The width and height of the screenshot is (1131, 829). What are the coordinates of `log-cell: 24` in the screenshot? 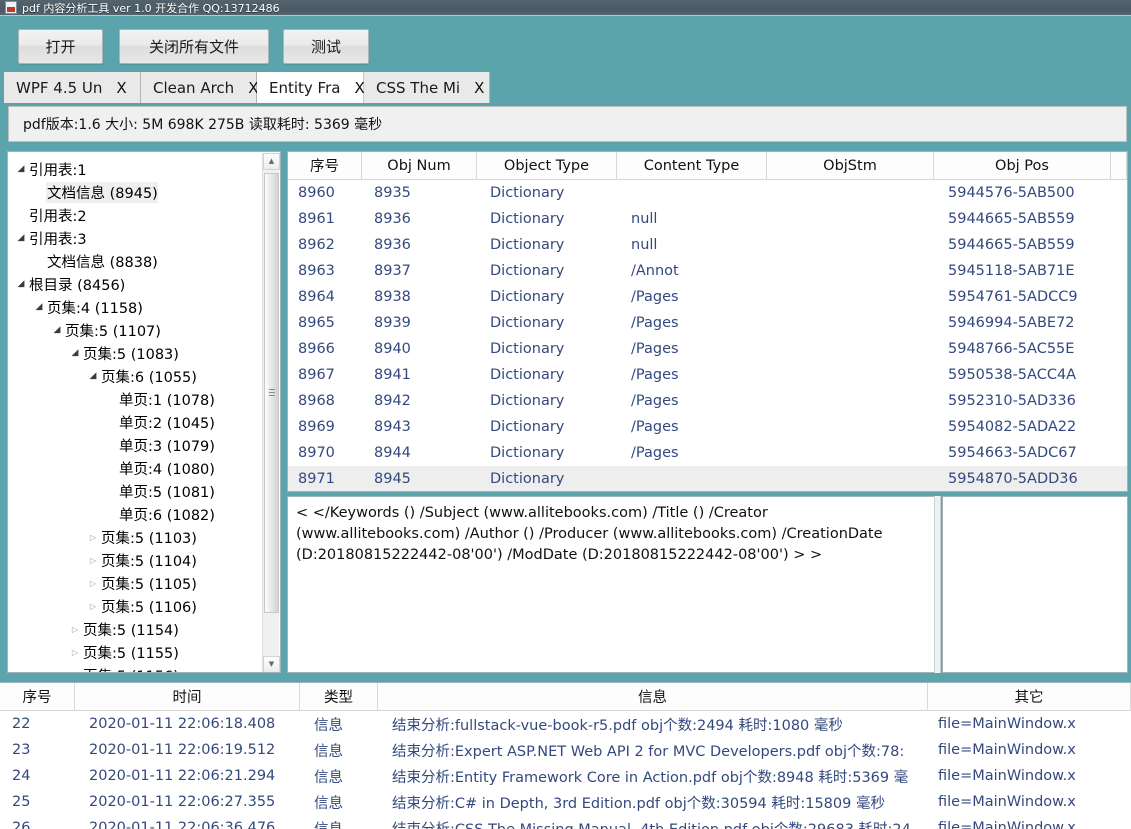 It's located at (21, 776).